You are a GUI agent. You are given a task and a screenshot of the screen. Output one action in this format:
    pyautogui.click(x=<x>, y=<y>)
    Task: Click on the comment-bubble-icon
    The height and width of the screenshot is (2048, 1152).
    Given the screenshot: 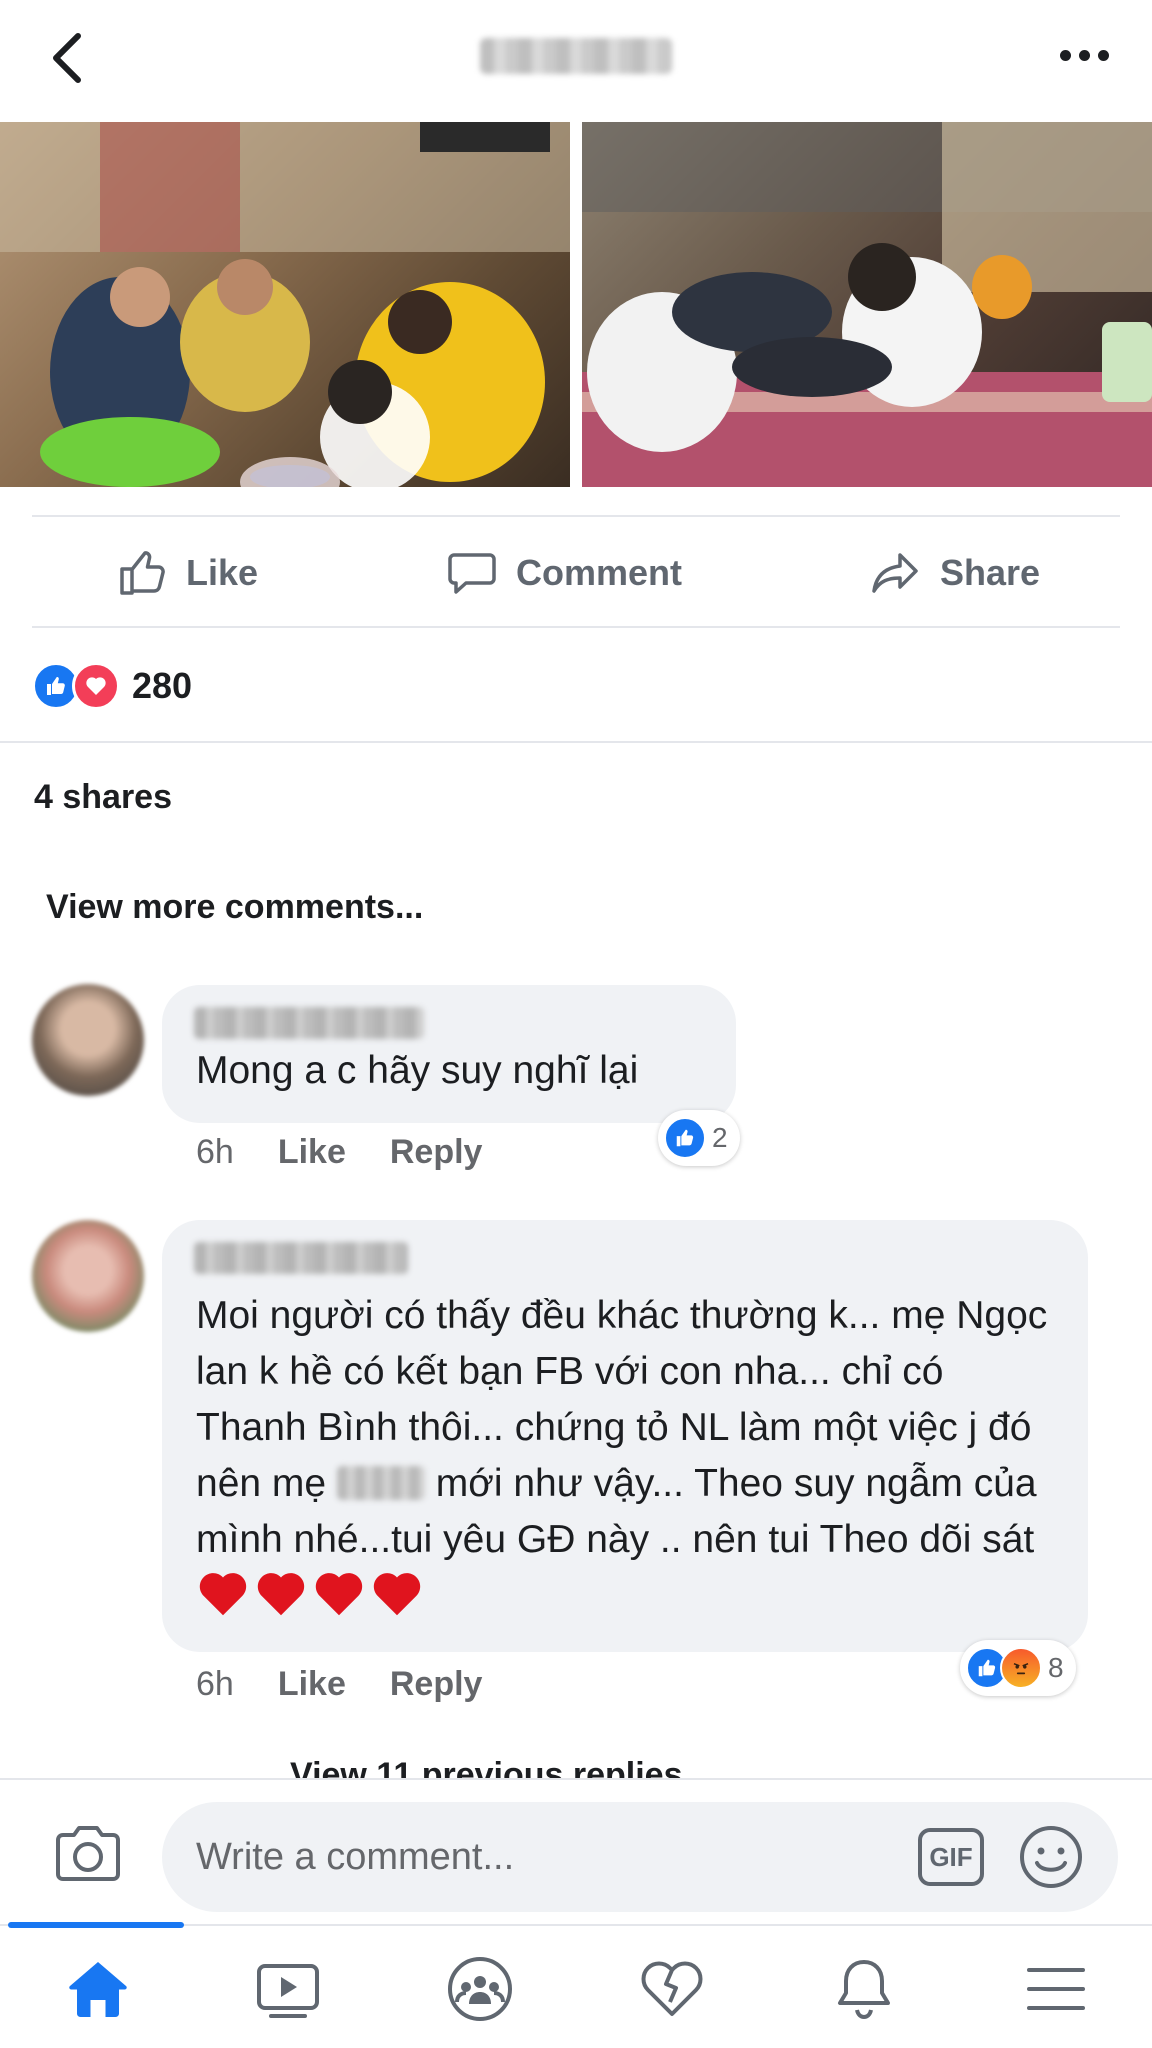 What is the action you would take?
    pyautogui.click(x=472, y=573)
    